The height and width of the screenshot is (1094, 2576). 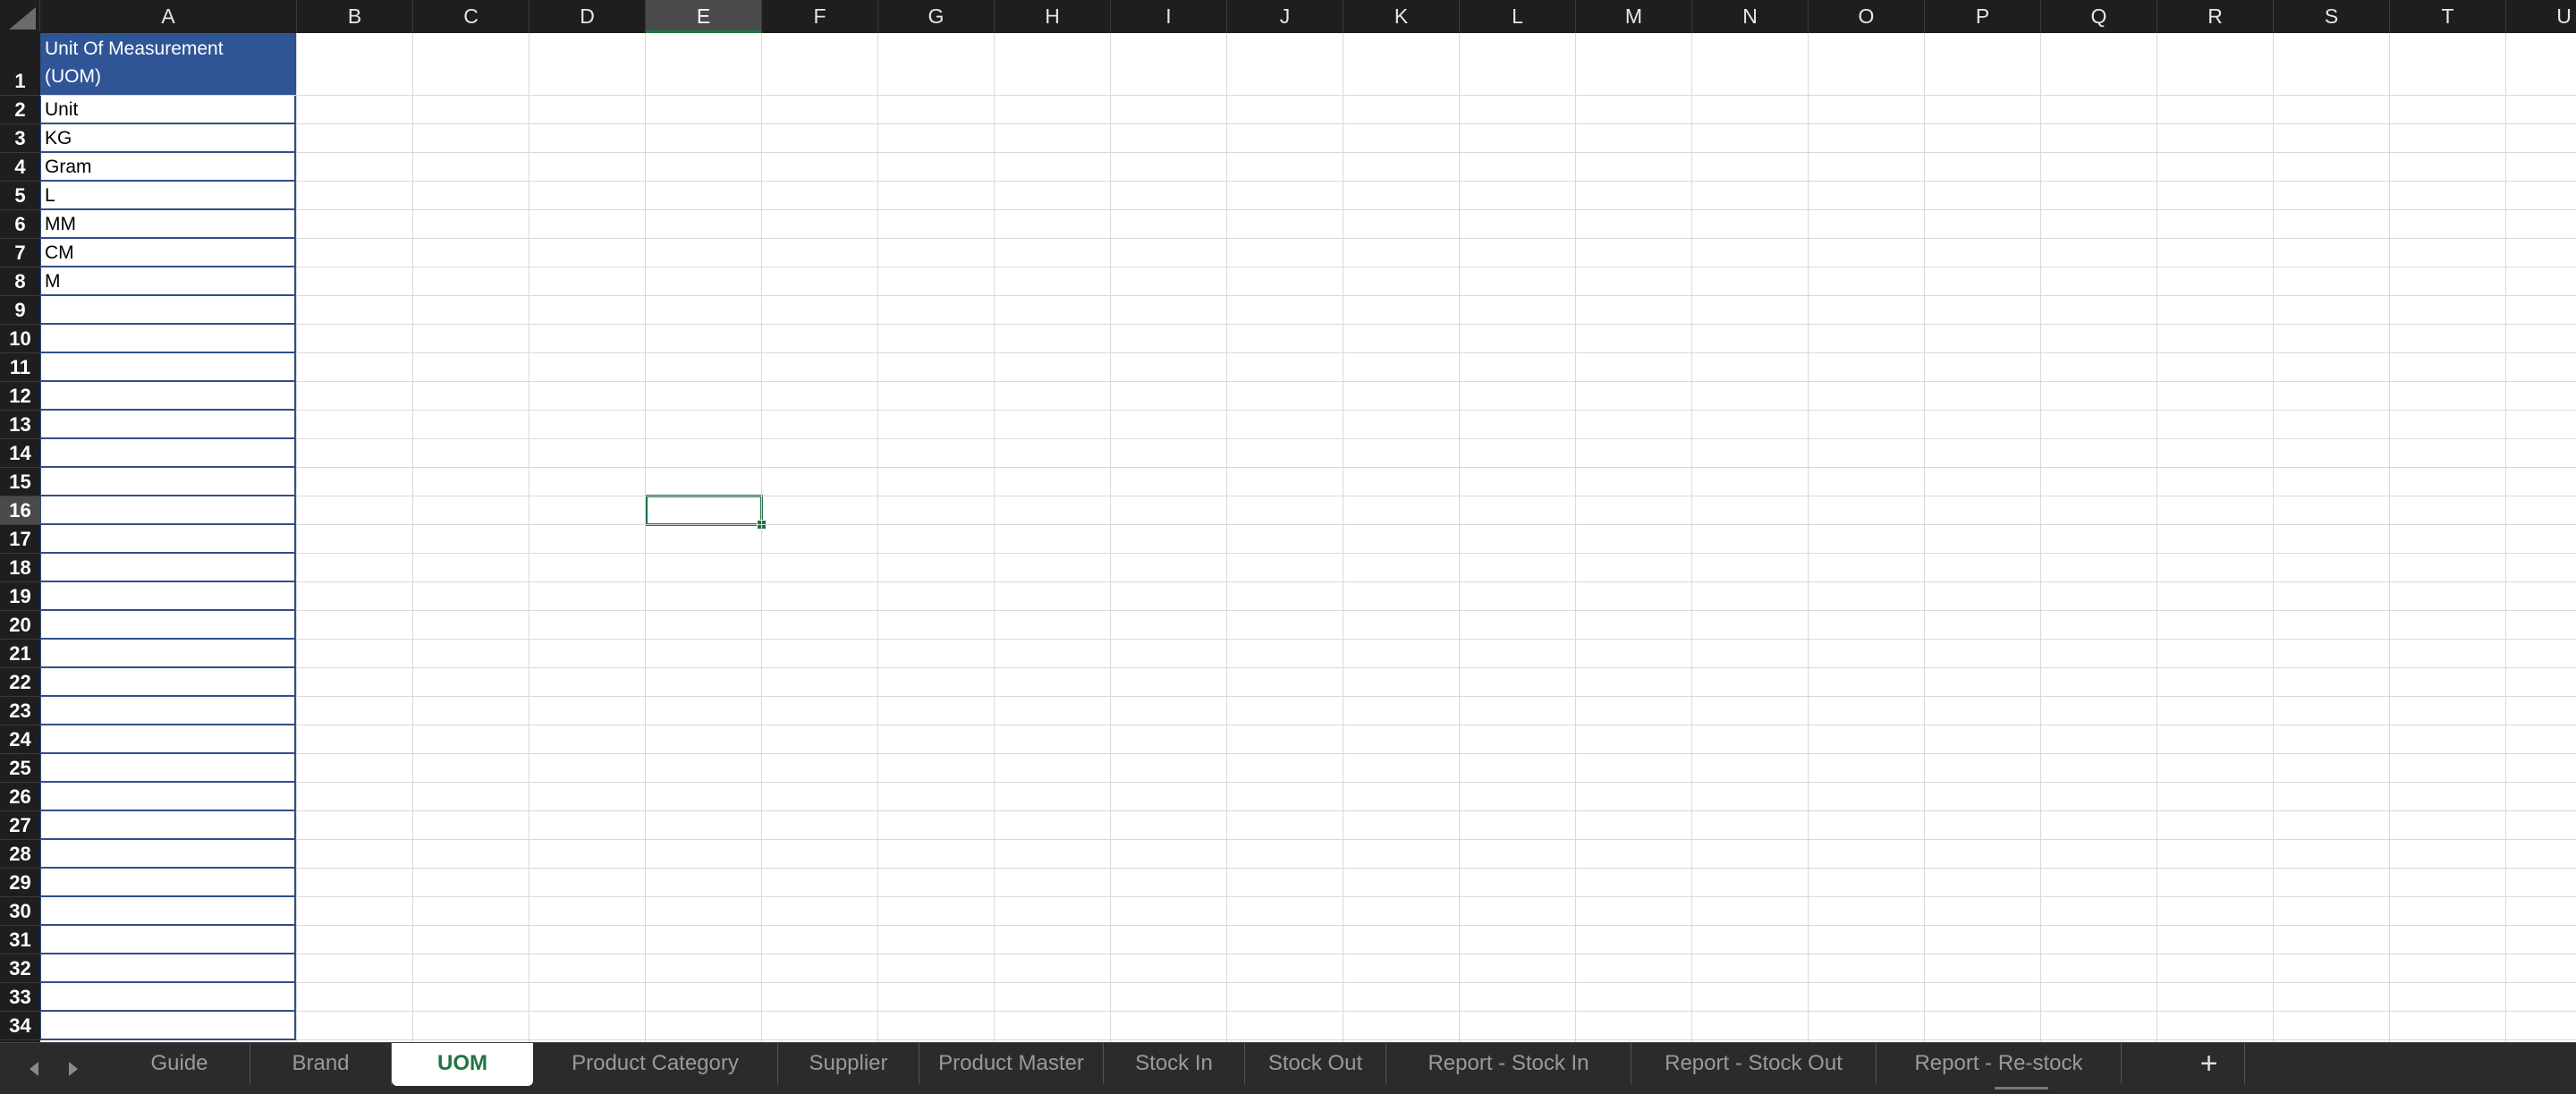 What do you see at coordinates (20, 568) in the screenshot?
I see `row-header-18: 18` at bounding box center [20, 568].